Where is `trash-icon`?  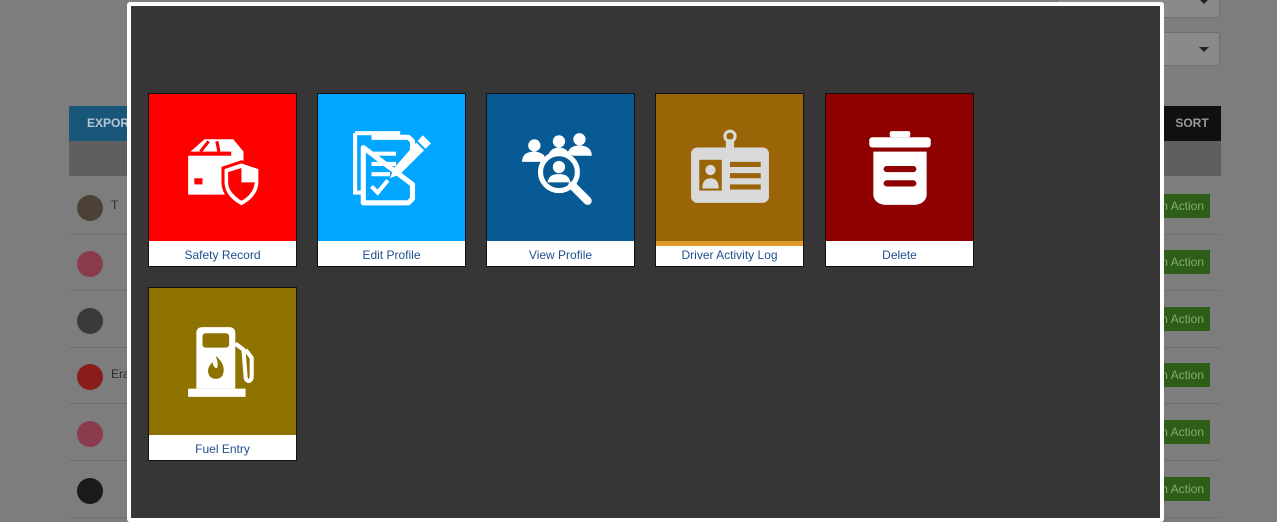
trash-icon is located at coordinates (899, 167).